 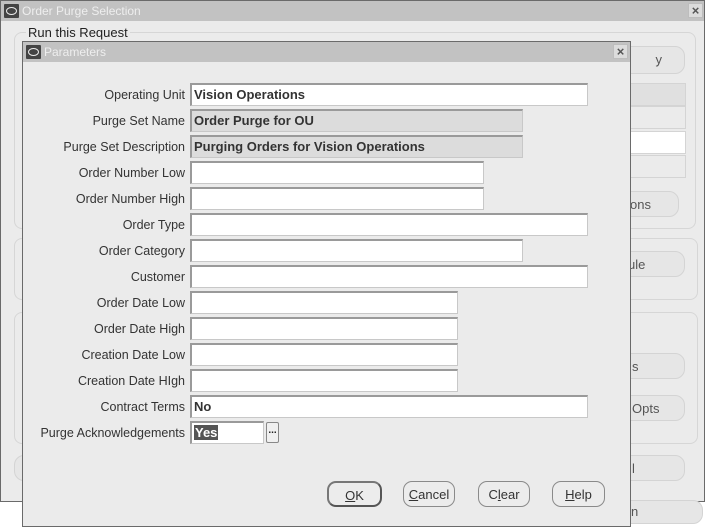 I want to click on customer-field, so click(x=389, y=276).